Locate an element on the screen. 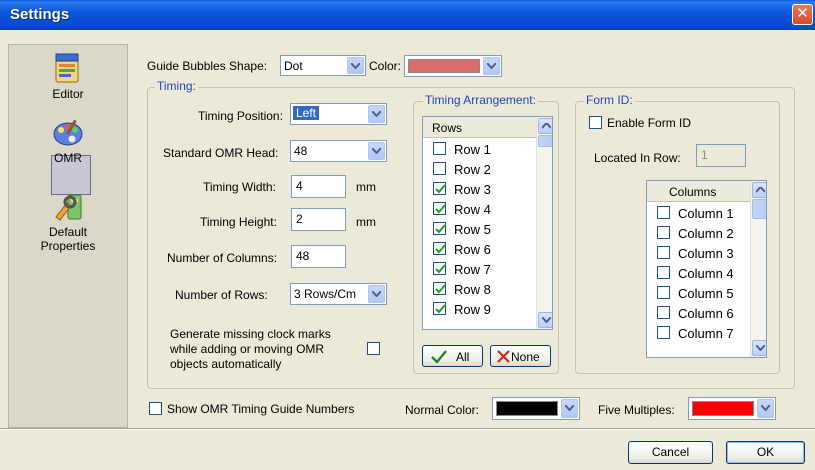 The height and width of the screenshot is (470, 815). row-item-label: Row 4 is located at coordinates (472, 209).